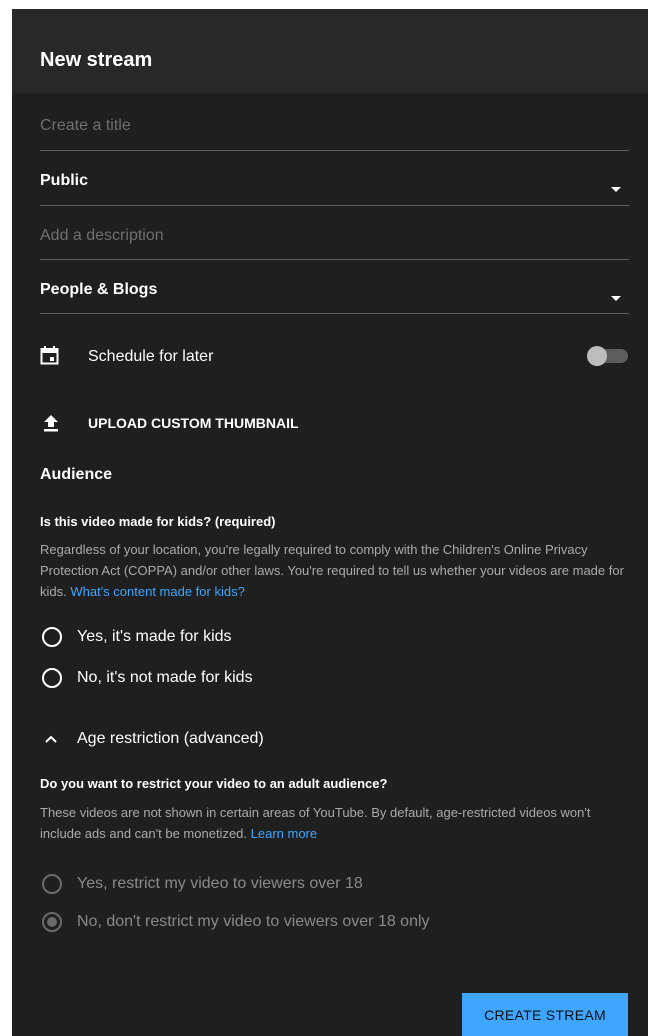 The width and height of the screenshot is (648, 1036). Describe the element at coordinates (284, 833) in the screenshot. I see `learn-more-link: Learn more` at that location.